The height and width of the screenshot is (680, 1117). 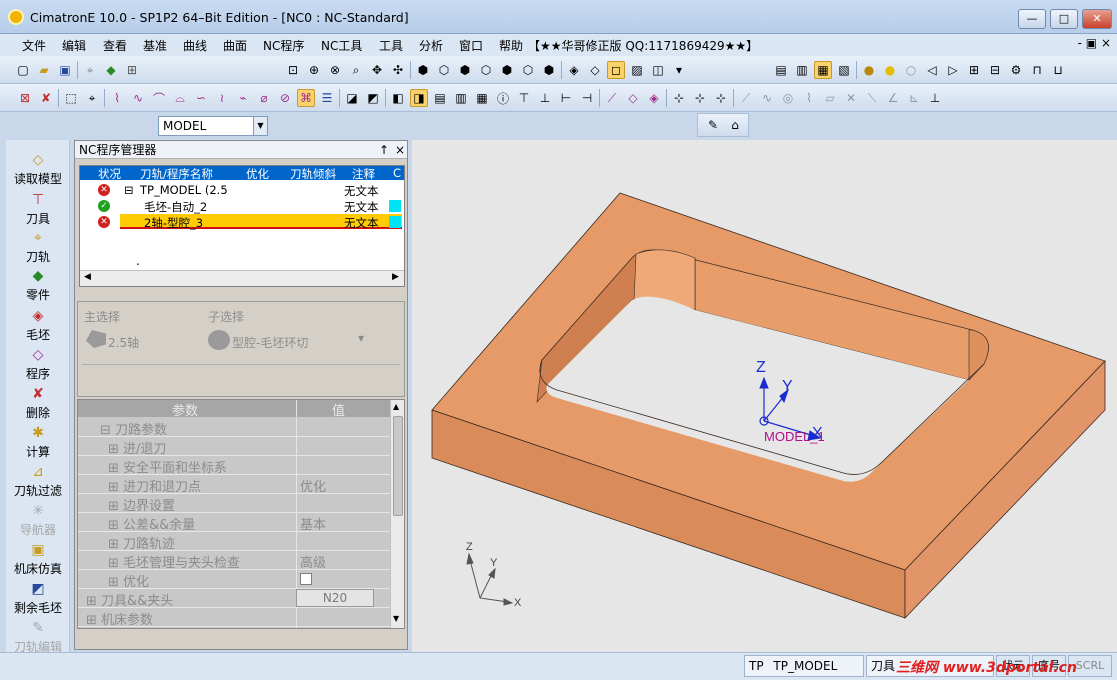 I want to click on nc-h-icon: ⊢, so click(x=566, y=98).